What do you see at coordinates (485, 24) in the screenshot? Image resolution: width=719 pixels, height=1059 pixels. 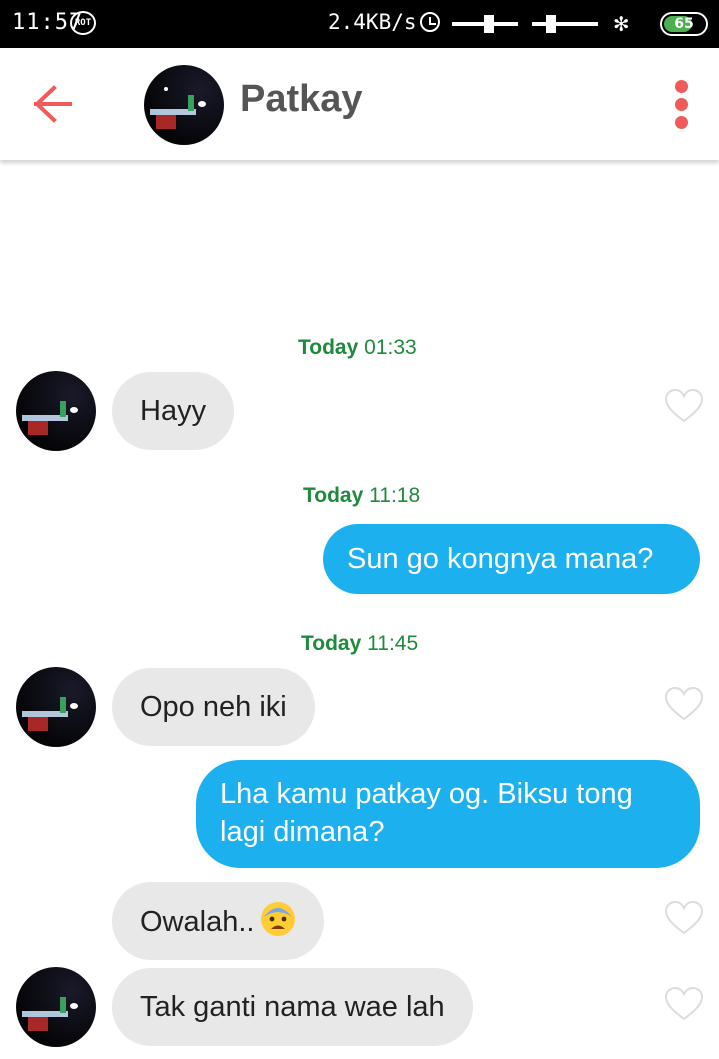 I see `signal-strength-icon` at bounding box center [485, 24].